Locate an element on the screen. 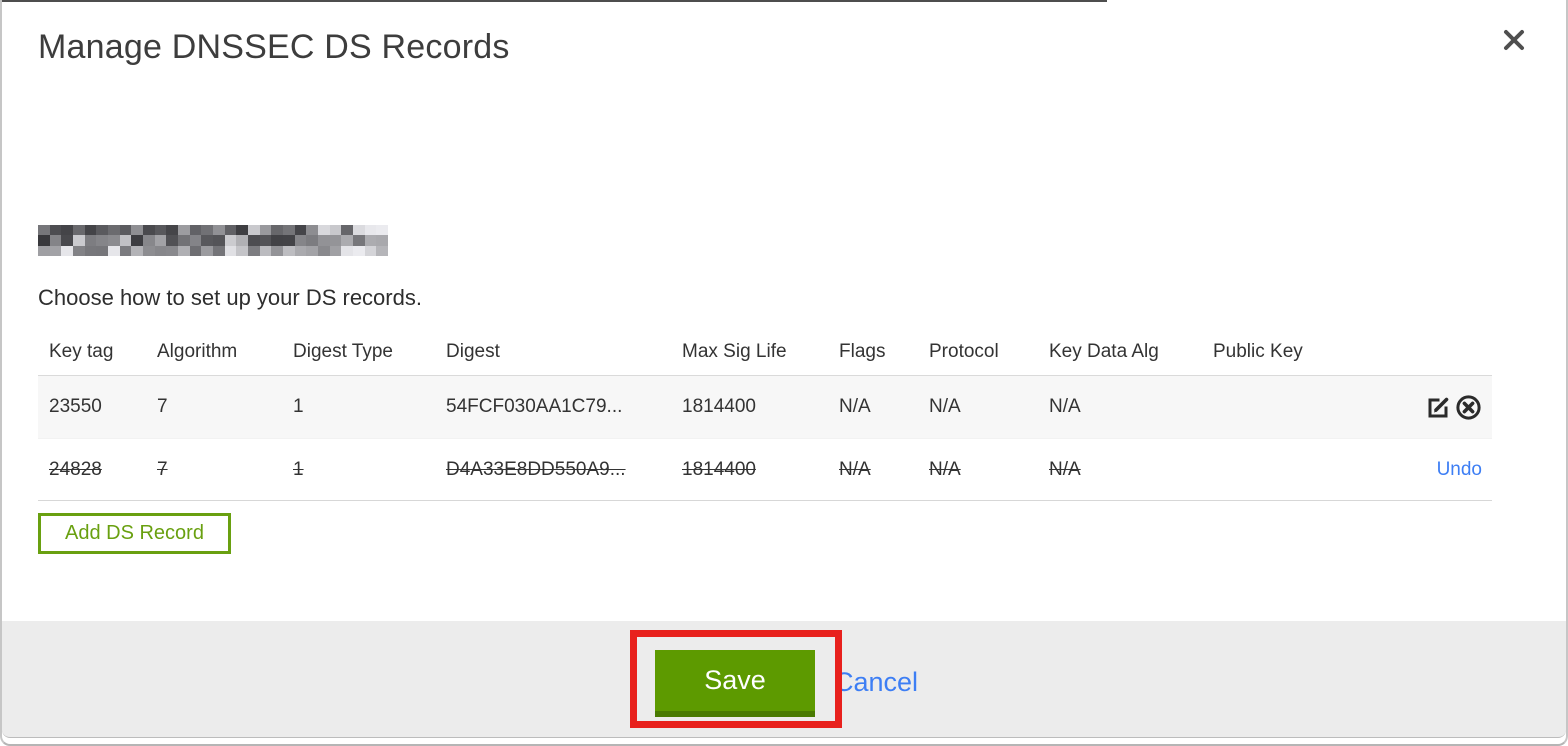 Image resolution: width=1568 pixels, height=746 pixels. edit-icon is located at coordinates (1438, 407).